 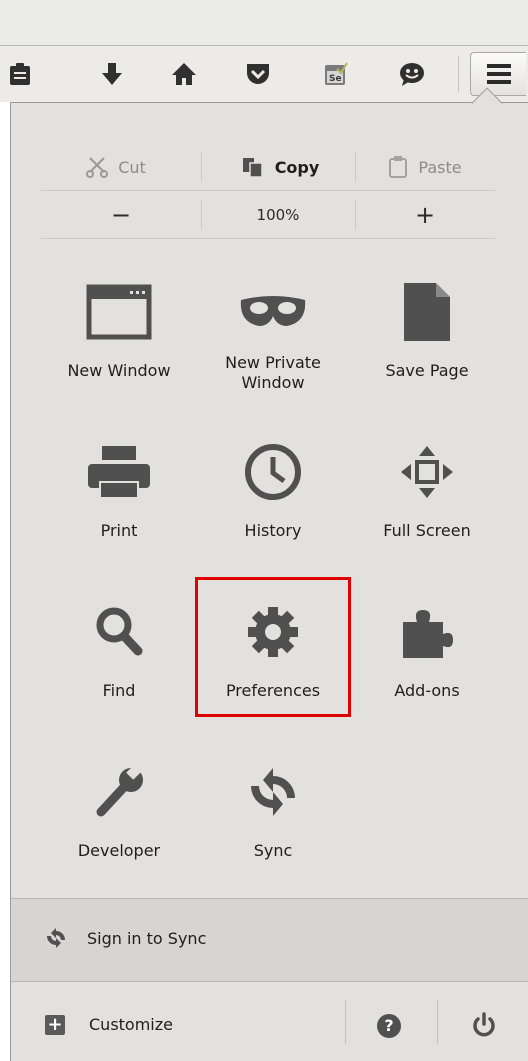 What do you see at coordinates (273, 311) in the screenshot?
I see `mask-icon` at bounding box center [273, 311].